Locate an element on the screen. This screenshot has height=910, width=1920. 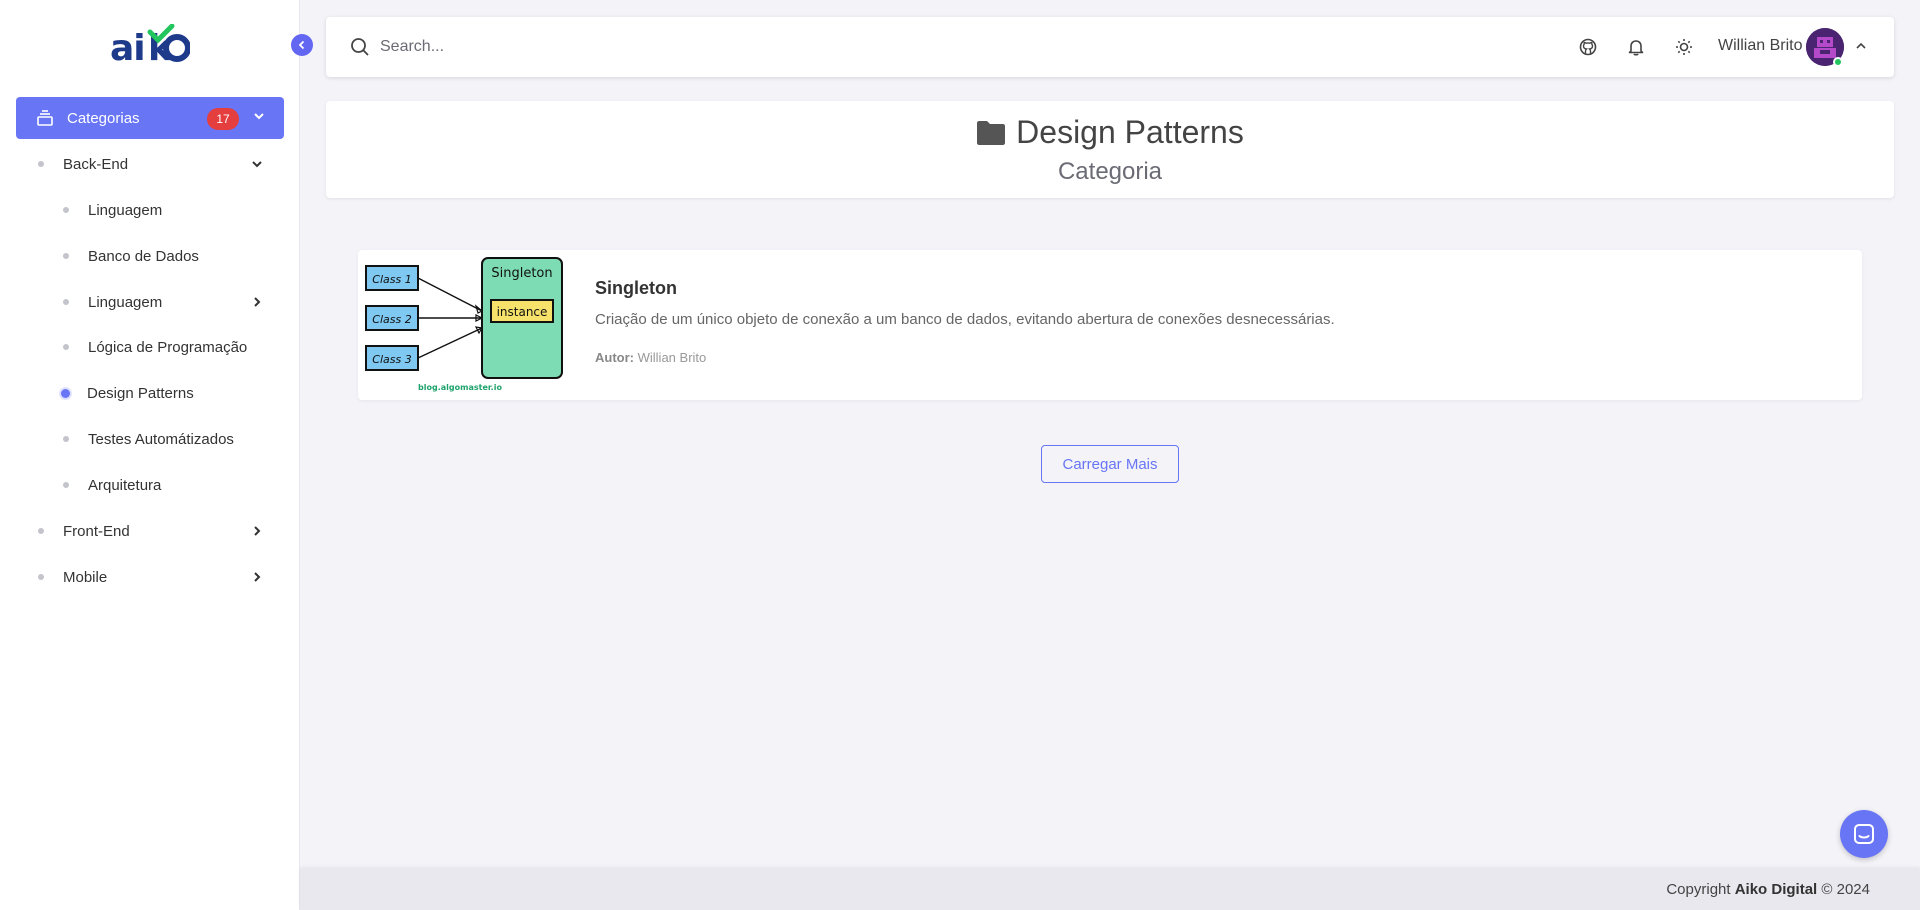
post-author: Autor: Willian Brito is located at coordinates (650, 357).